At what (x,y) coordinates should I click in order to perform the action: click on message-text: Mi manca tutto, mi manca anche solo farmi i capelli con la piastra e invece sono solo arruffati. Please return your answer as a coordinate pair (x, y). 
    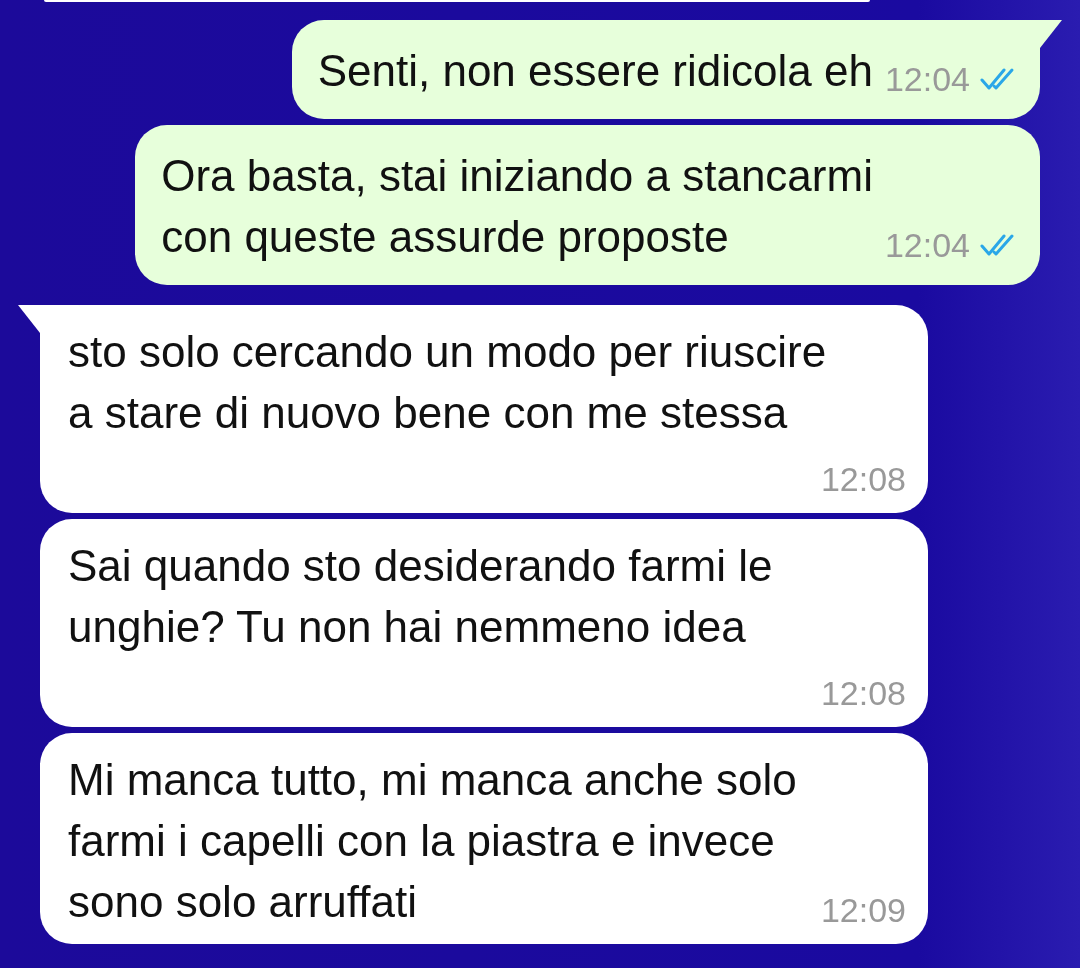
    Looking at the image, I should click on (432, 841).